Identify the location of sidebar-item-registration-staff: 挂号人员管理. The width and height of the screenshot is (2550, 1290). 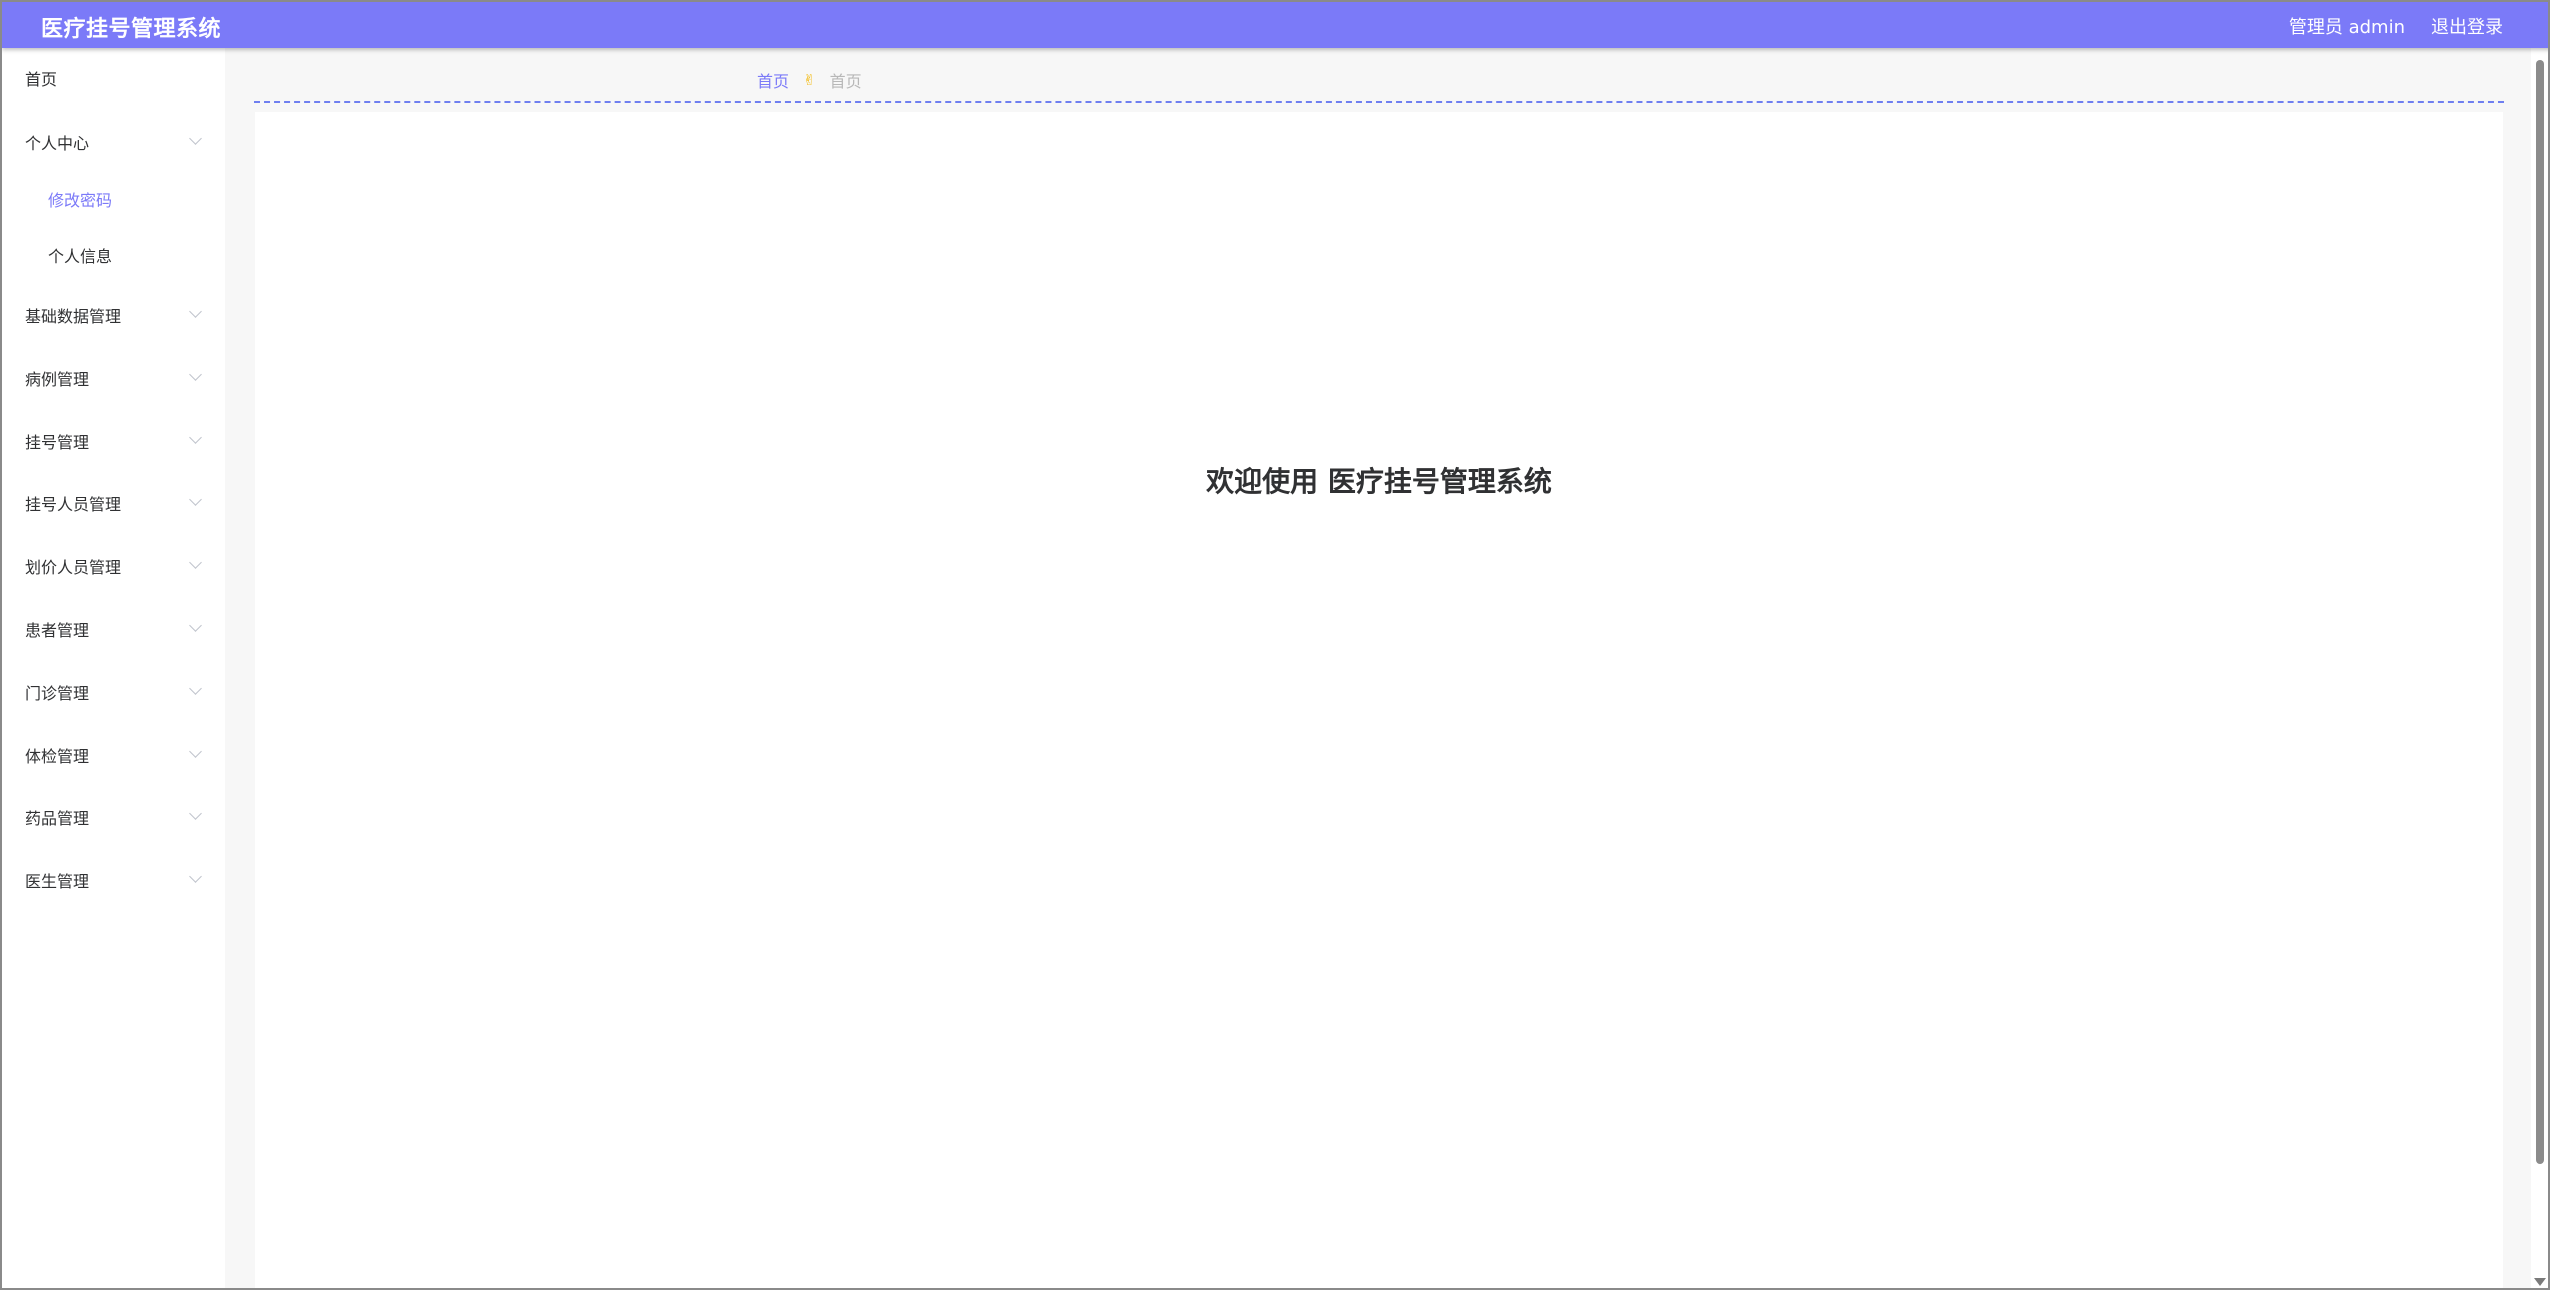
(114, 503).